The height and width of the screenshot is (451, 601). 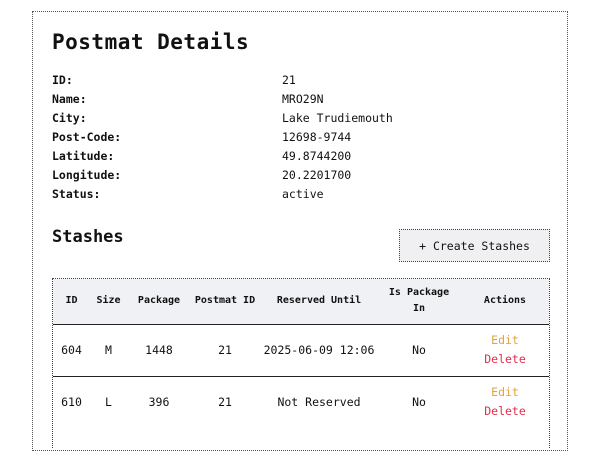 I want to click on detail-value: 12698-9744, so click(x=317, y=137).